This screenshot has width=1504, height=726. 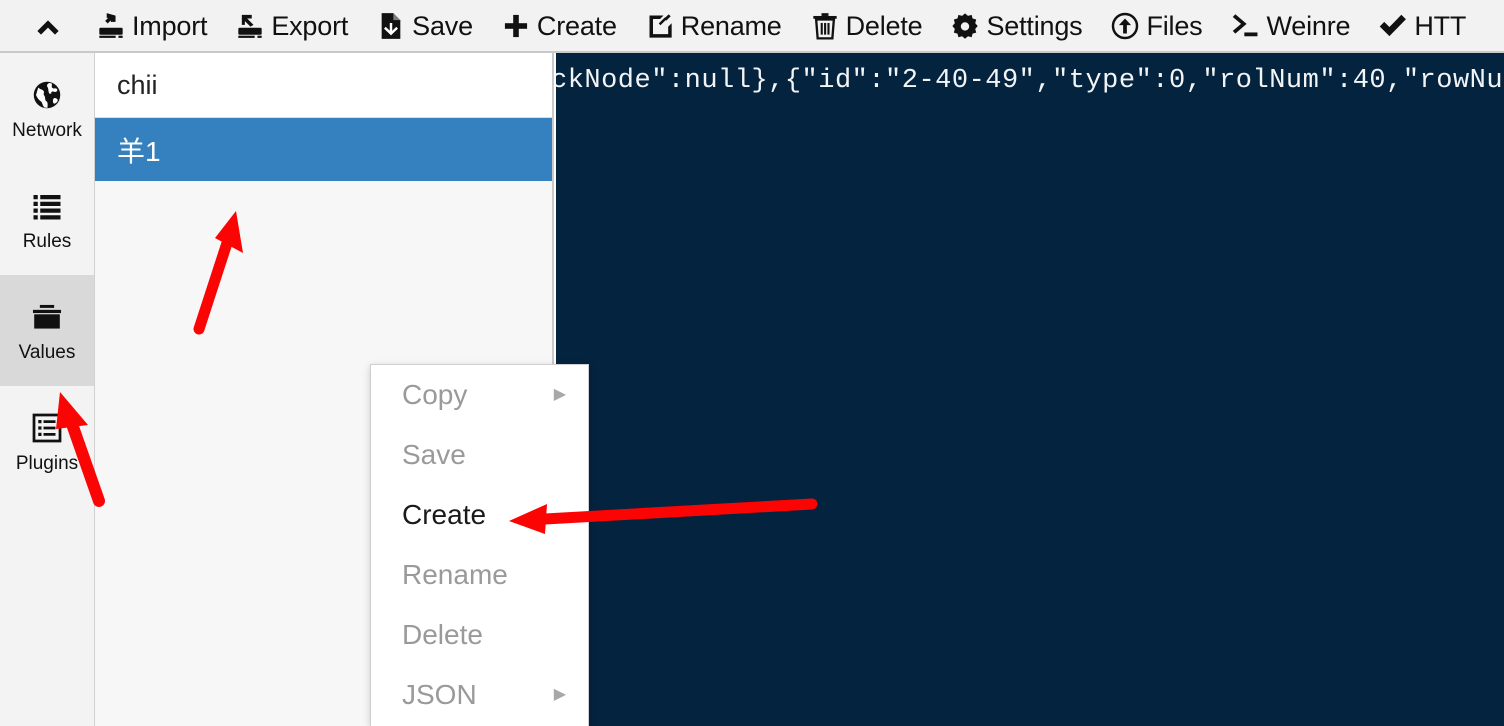 I want to click on toolbar-item-rename: Rename, so click(x=720, y=25).